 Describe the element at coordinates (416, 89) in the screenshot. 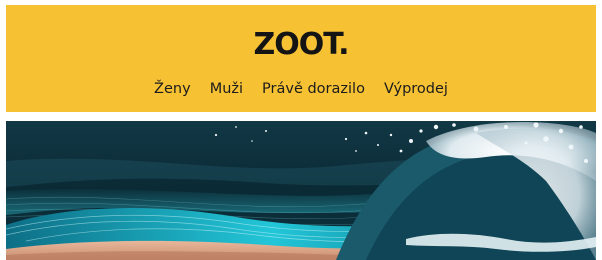

I see `nav-item-vyprodej: Výprodej` at that location.